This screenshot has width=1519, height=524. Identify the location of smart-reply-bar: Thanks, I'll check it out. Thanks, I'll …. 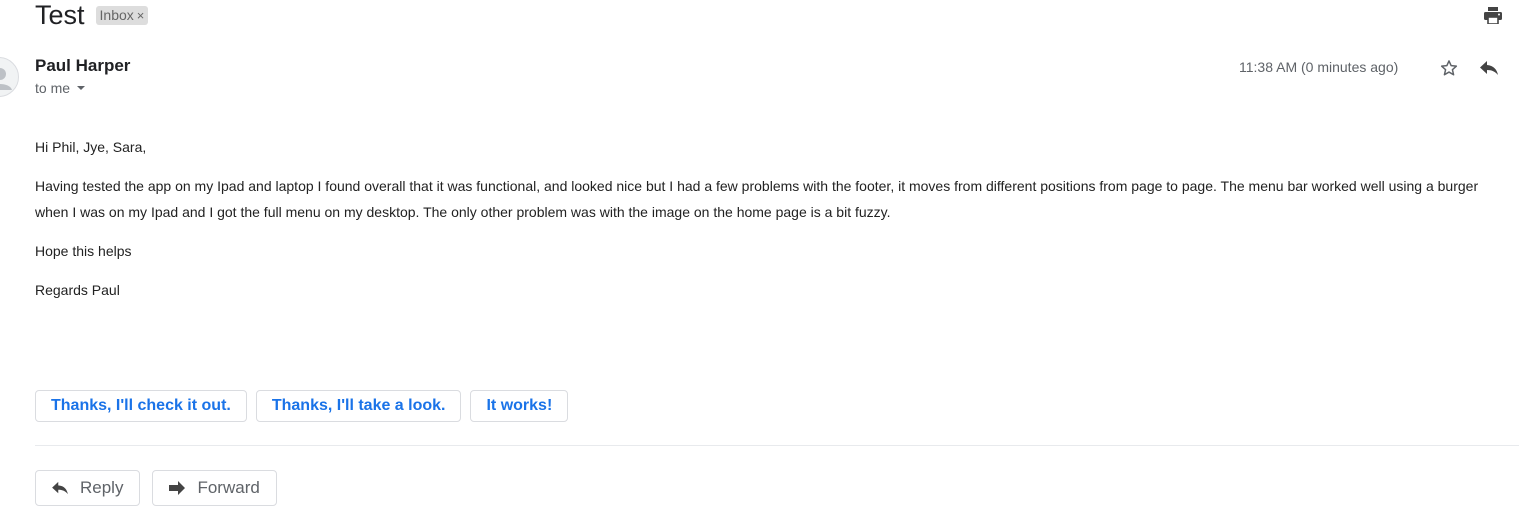
(302, 406).